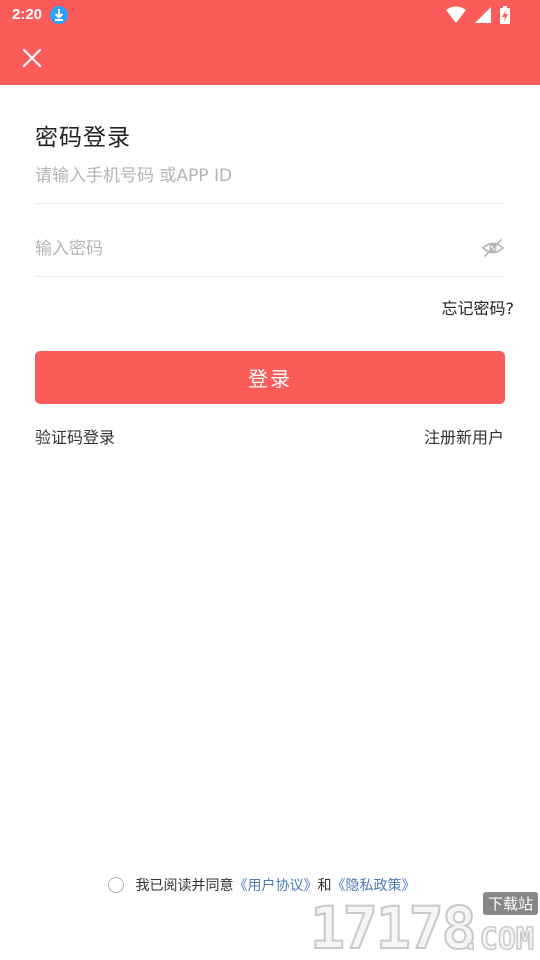 This screenshot has width=540, height=960. I want to click on status-icons, so click(476, 15).